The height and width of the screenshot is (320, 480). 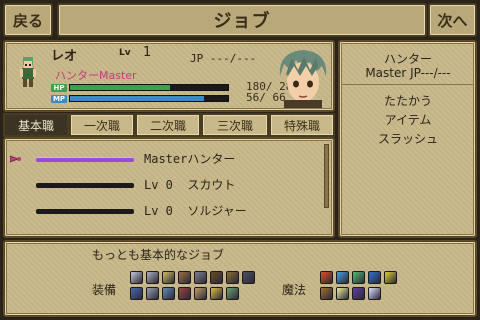 I want to click on axe-icon, so click(x=184, y=277).